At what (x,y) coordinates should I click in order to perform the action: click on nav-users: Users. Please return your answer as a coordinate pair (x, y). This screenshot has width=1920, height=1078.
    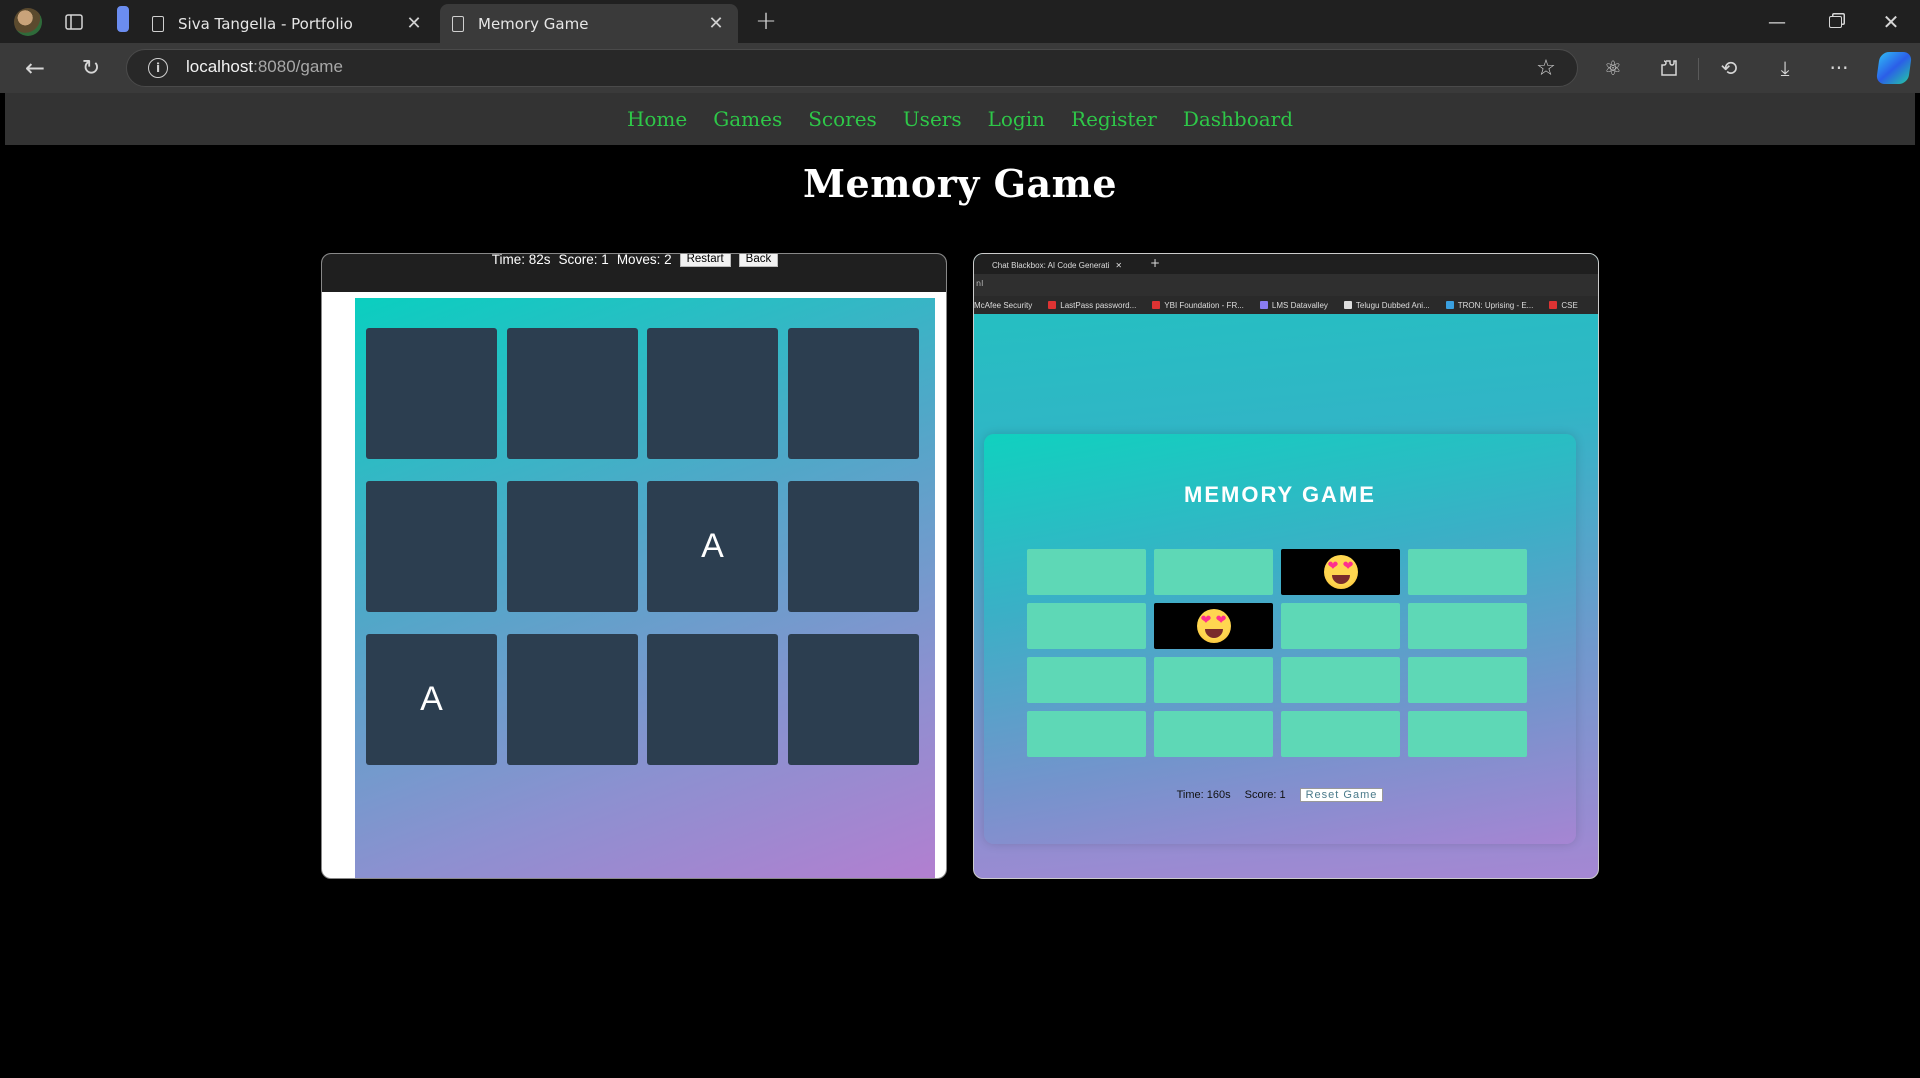
    Looking at the image, I should click on (932, 119).